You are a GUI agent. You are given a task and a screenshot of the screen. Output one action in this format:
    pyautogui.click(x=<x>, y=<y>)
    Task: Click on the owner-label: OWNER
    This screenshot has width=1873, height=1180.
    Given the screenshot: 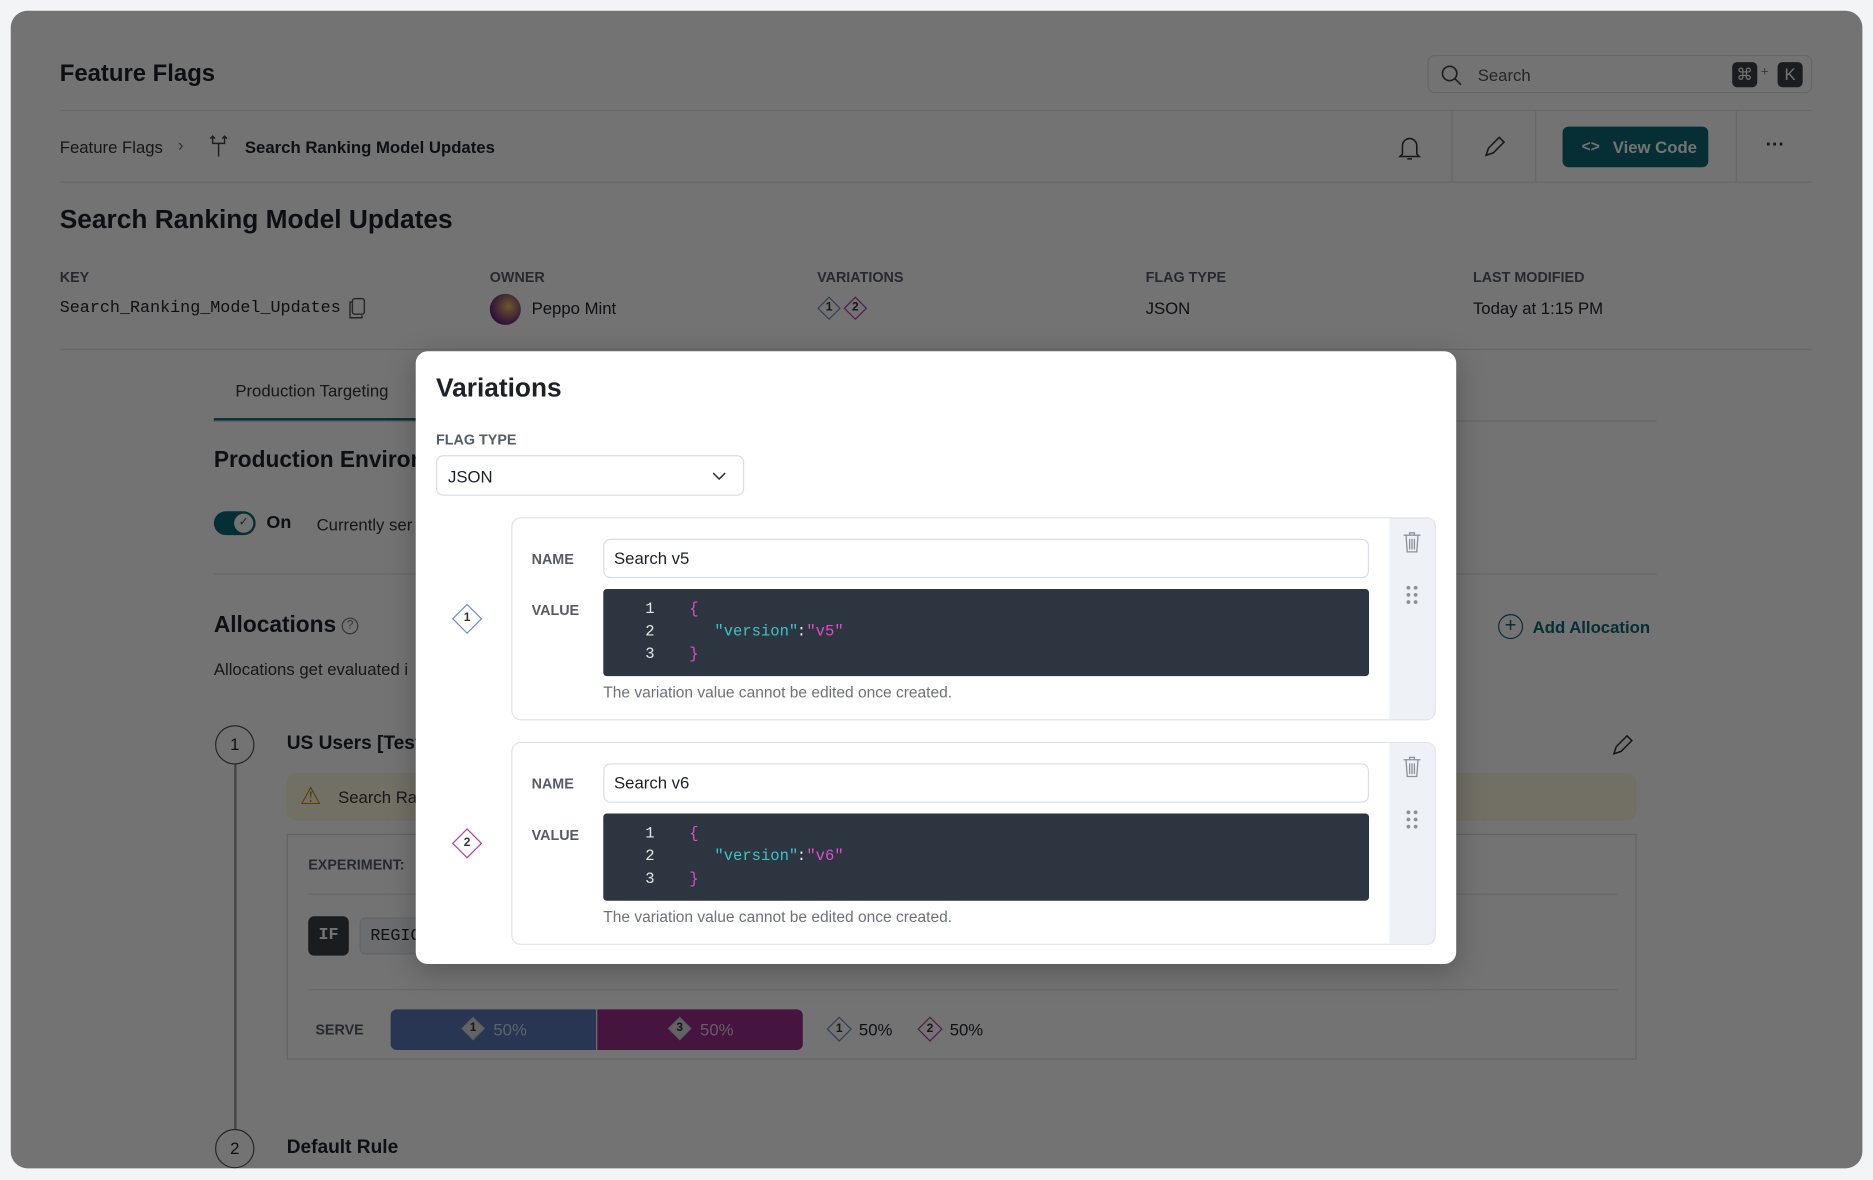 What is the action you would take?
    pyautogui.click(x=517, y=277)
    